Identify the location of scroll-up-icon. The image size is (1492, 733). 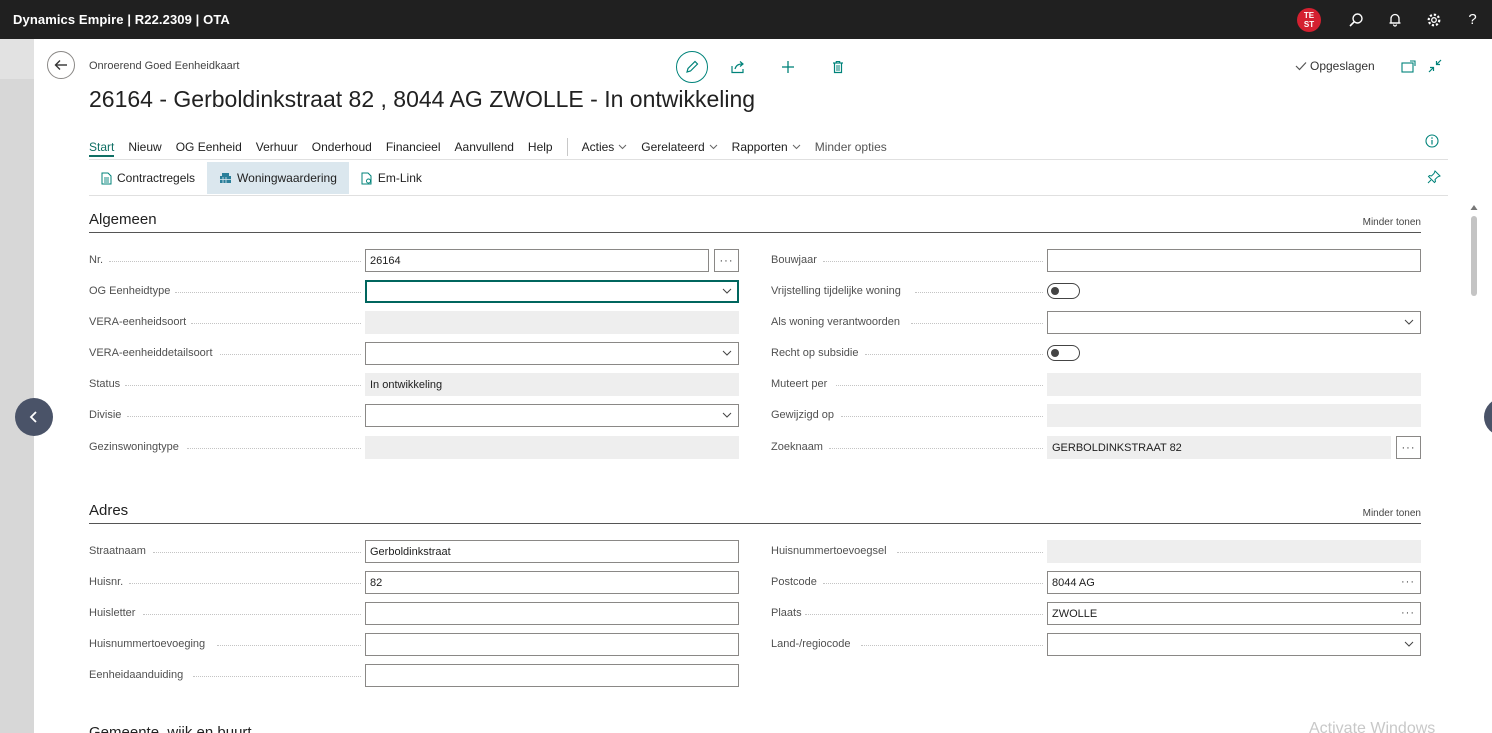
(1474, 208).